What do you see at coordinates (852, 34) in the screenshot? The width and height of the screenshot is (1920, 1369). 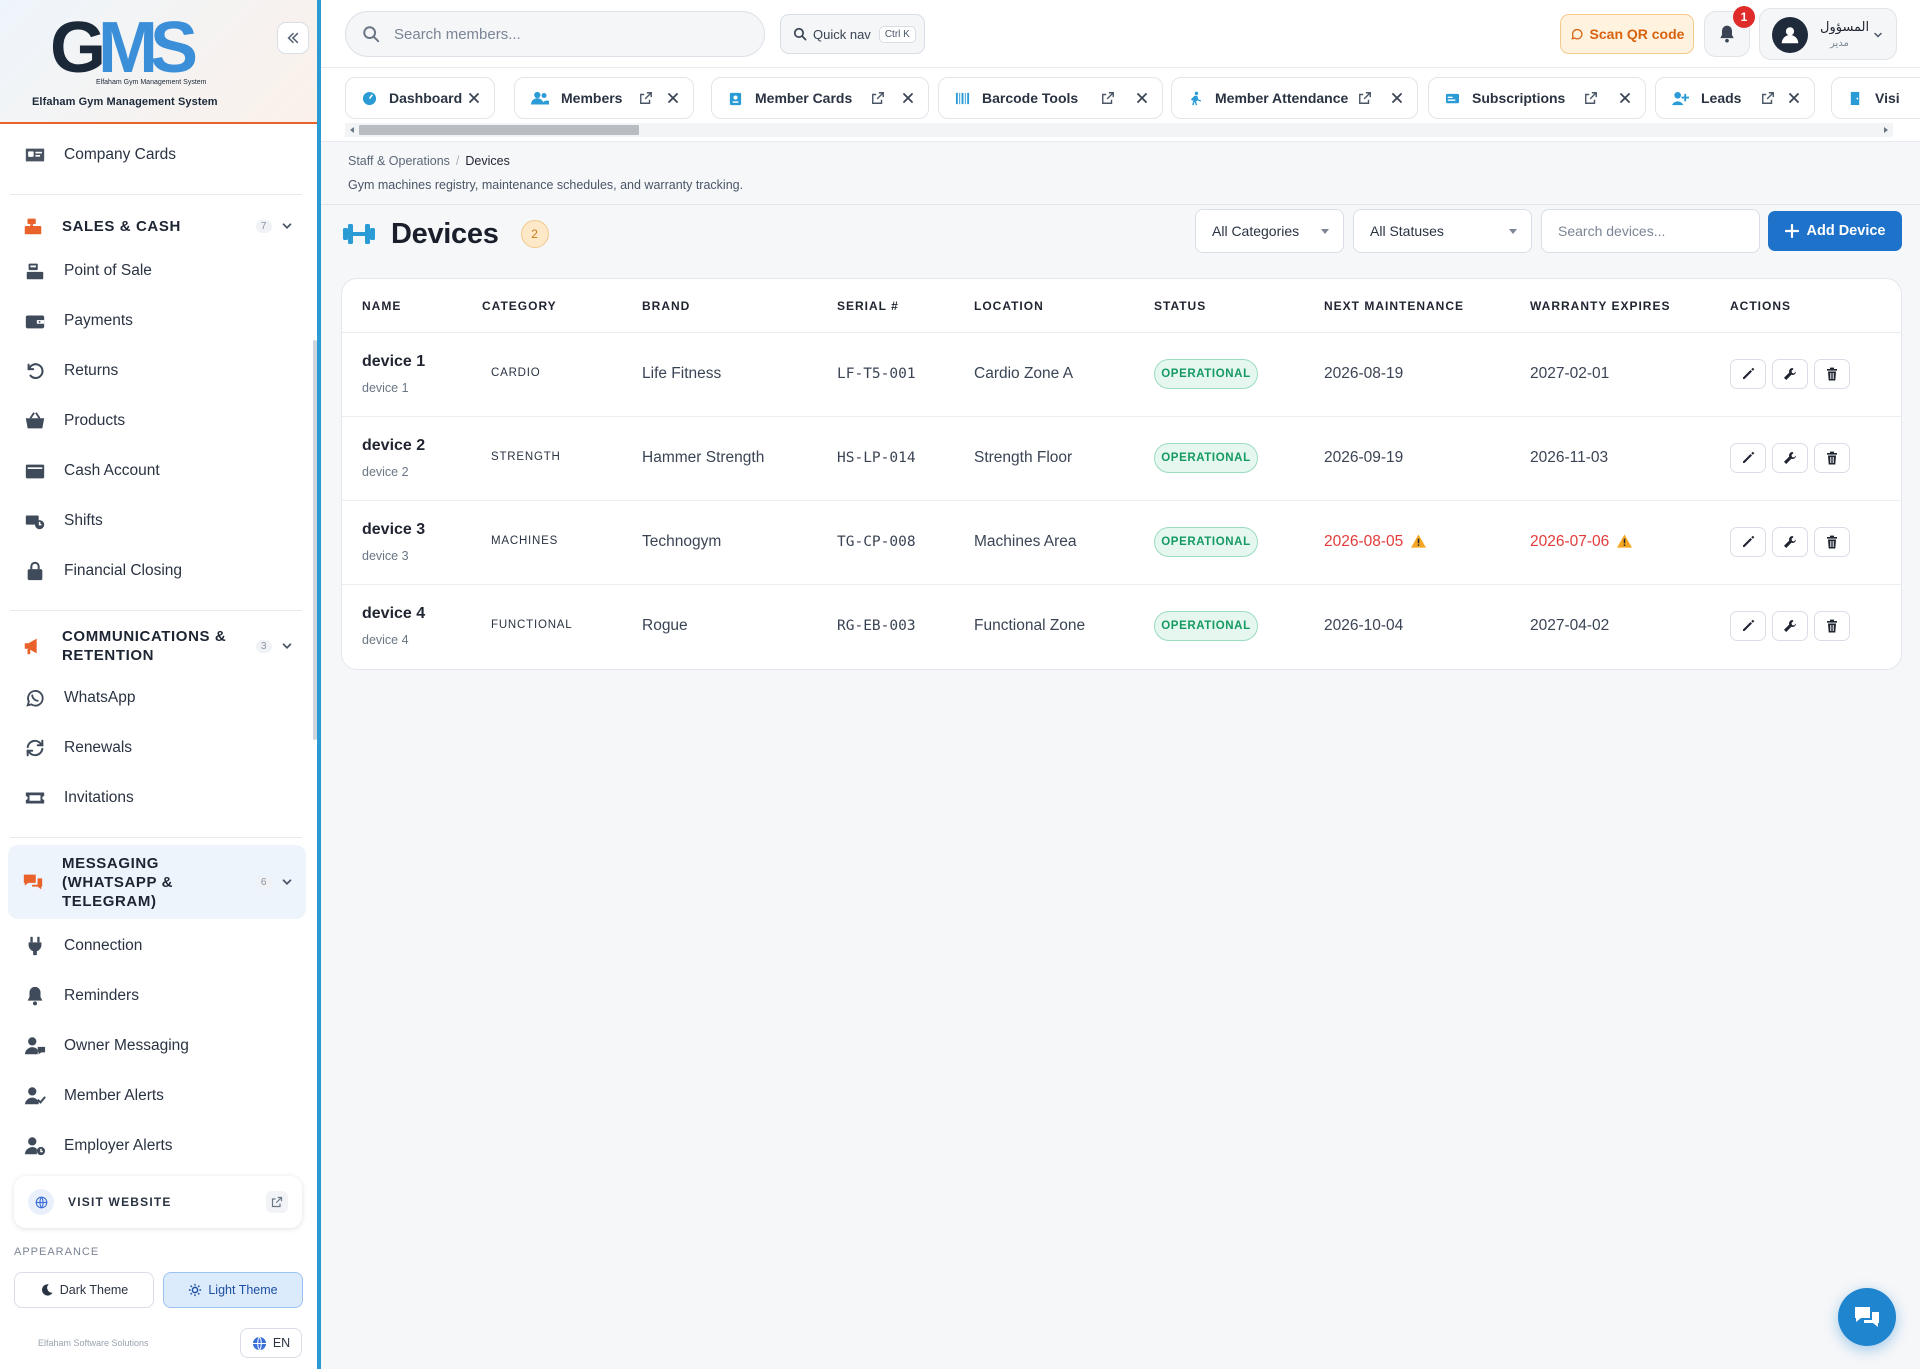 I see `quick-nav-button: Quick nav Ctrl K` at bounding box center [852, 34].